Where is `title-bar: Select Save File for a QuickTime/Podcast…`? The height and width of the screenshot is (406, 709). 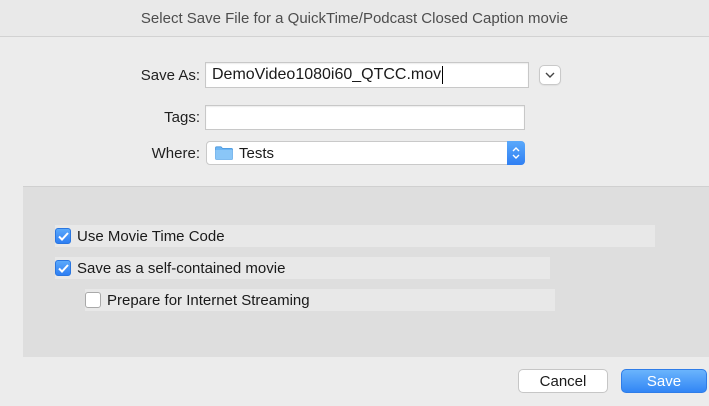 title-bar: Select Save File for a QuickTime/Podcast… is located at coordinates (354, 18).